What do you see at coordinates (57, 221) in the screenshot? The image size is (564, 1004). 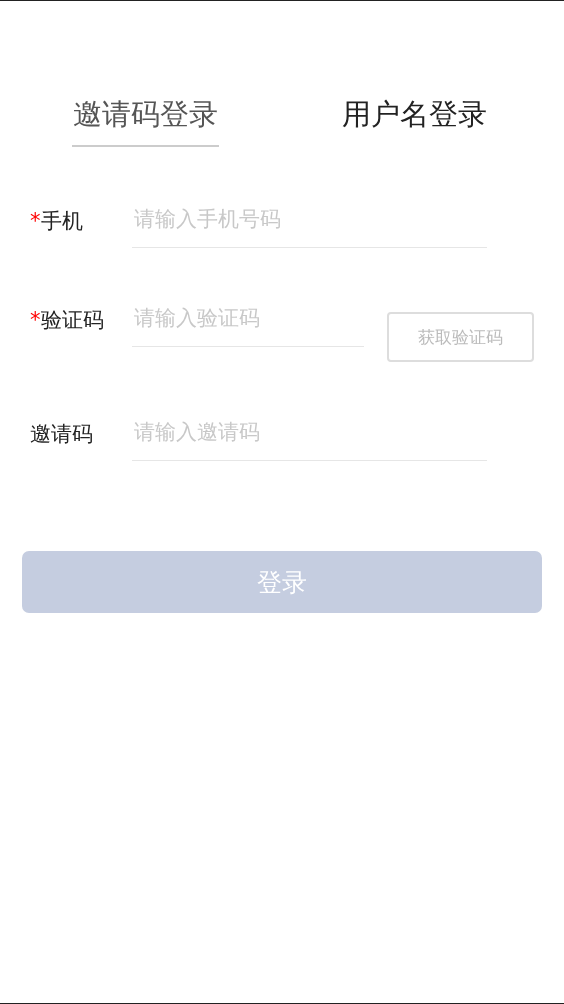 I see `field-label: *手机` at bounding box center [57, 221].